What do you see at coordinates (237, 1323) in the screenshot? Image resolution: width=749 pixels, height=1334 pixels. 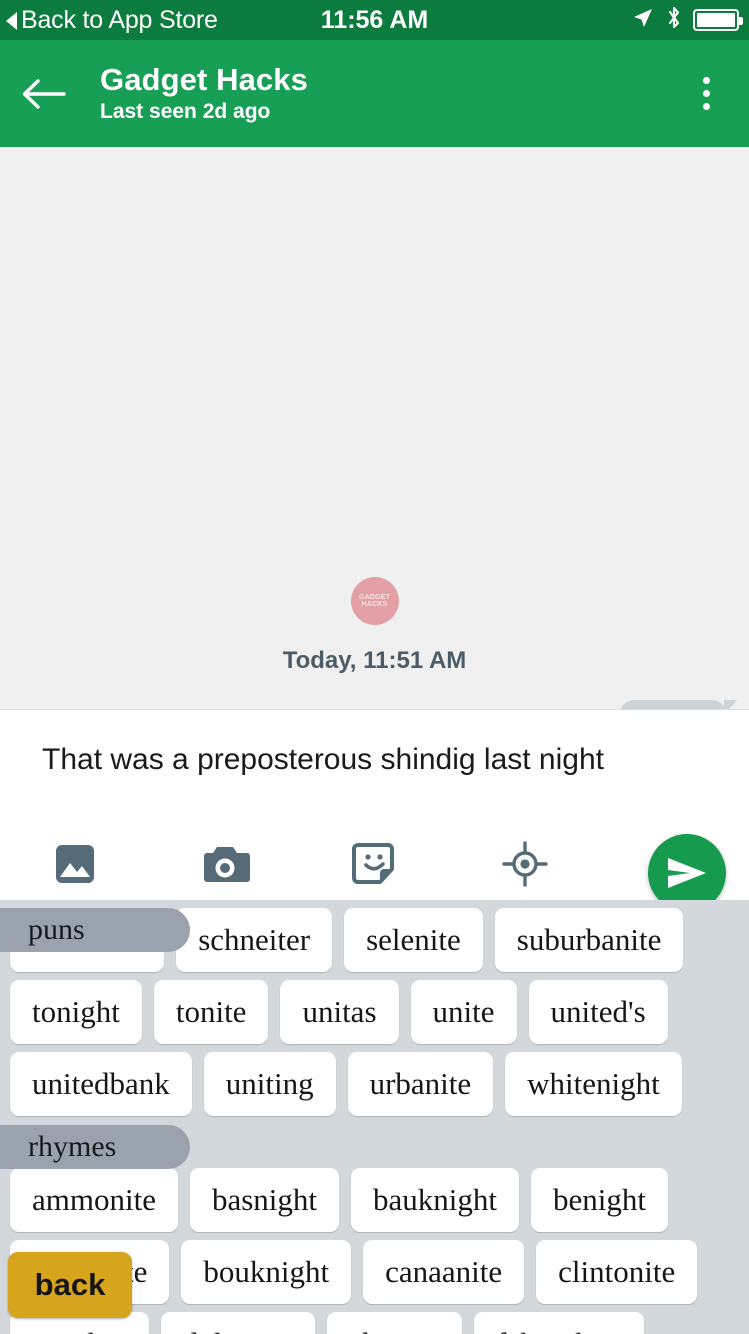 I see `suggestion-chip: dolomite` at bounding box center [237, 1323].